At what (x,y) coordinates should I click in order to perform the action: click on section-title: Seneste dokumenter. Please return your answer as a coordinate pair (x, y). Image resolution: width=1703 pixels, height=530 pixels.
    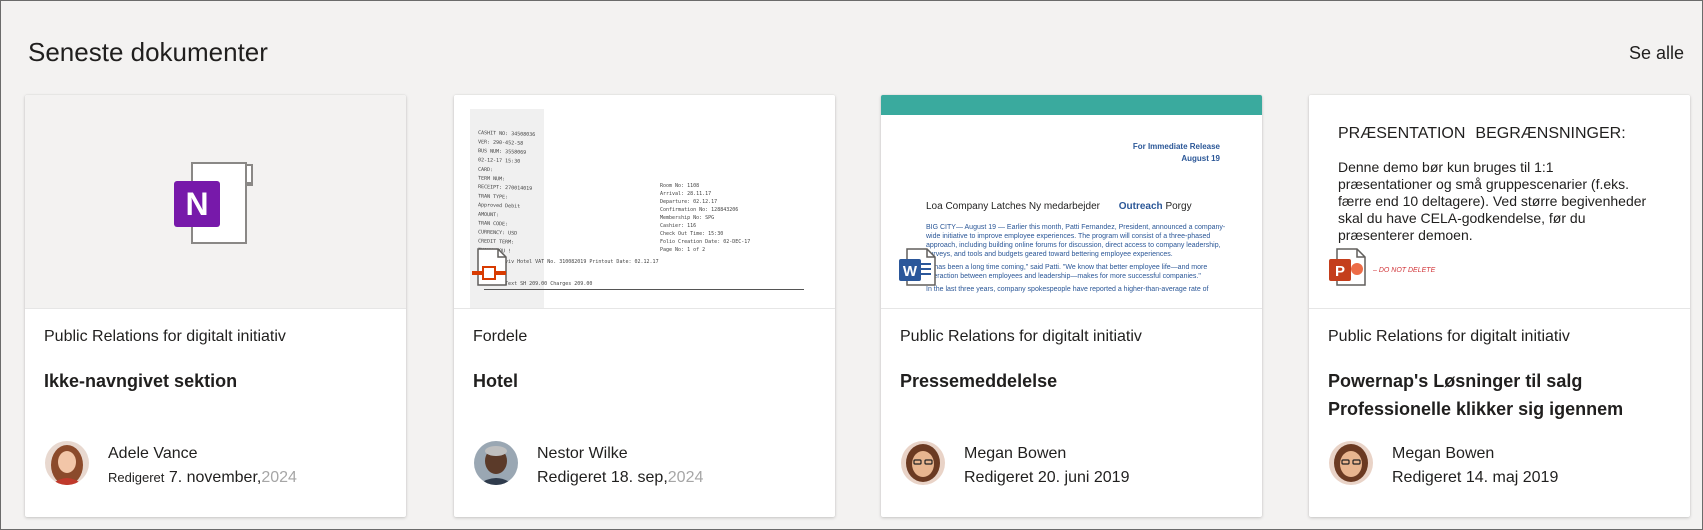
    Looking at the image, I should click on (148, 52).